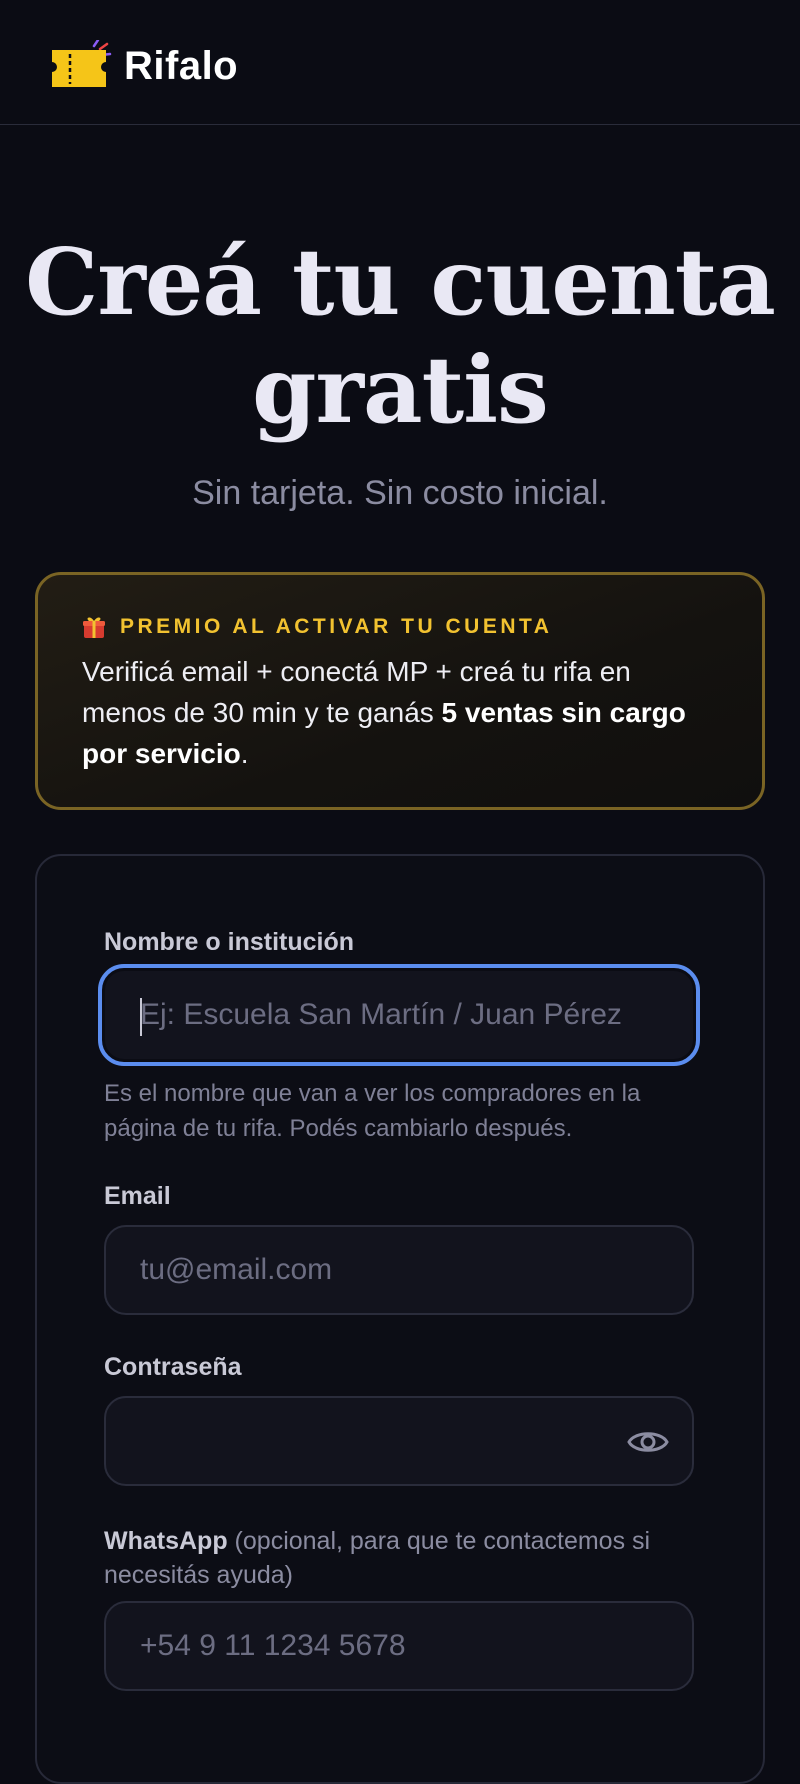 Image resolution: width=800 pixels, height=1784 pixels. I want to click on promo-text-after: ., so click(244, 753).